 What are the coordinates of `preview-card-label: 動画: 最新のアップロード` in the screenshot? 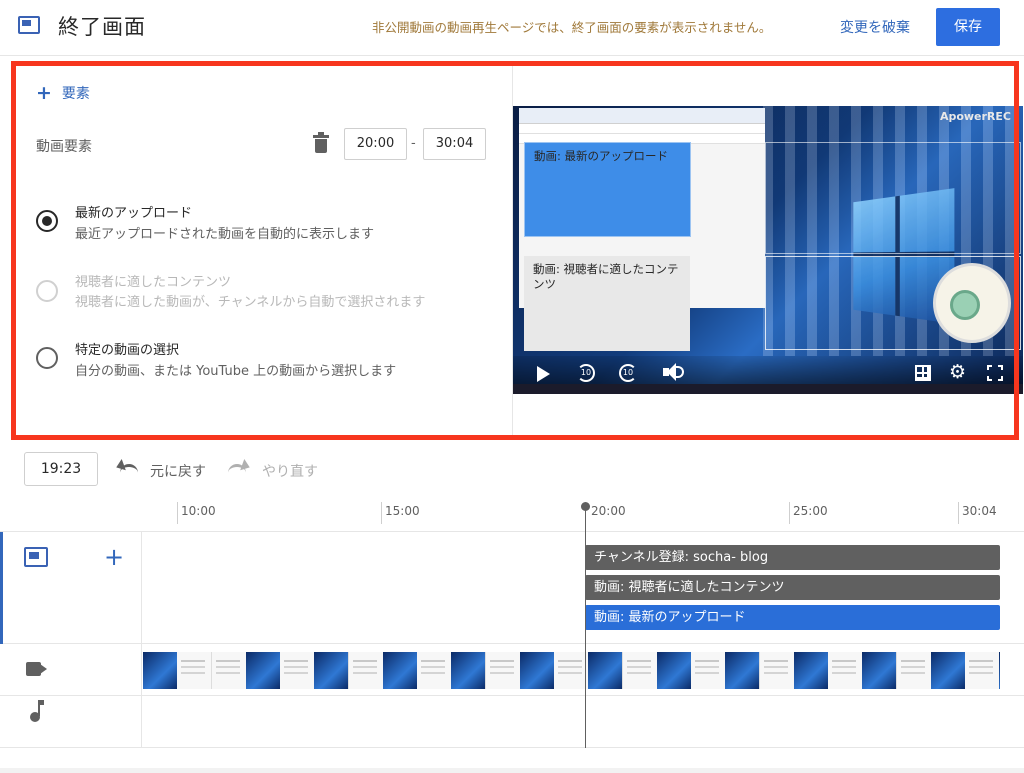 It's located at (601, 156).